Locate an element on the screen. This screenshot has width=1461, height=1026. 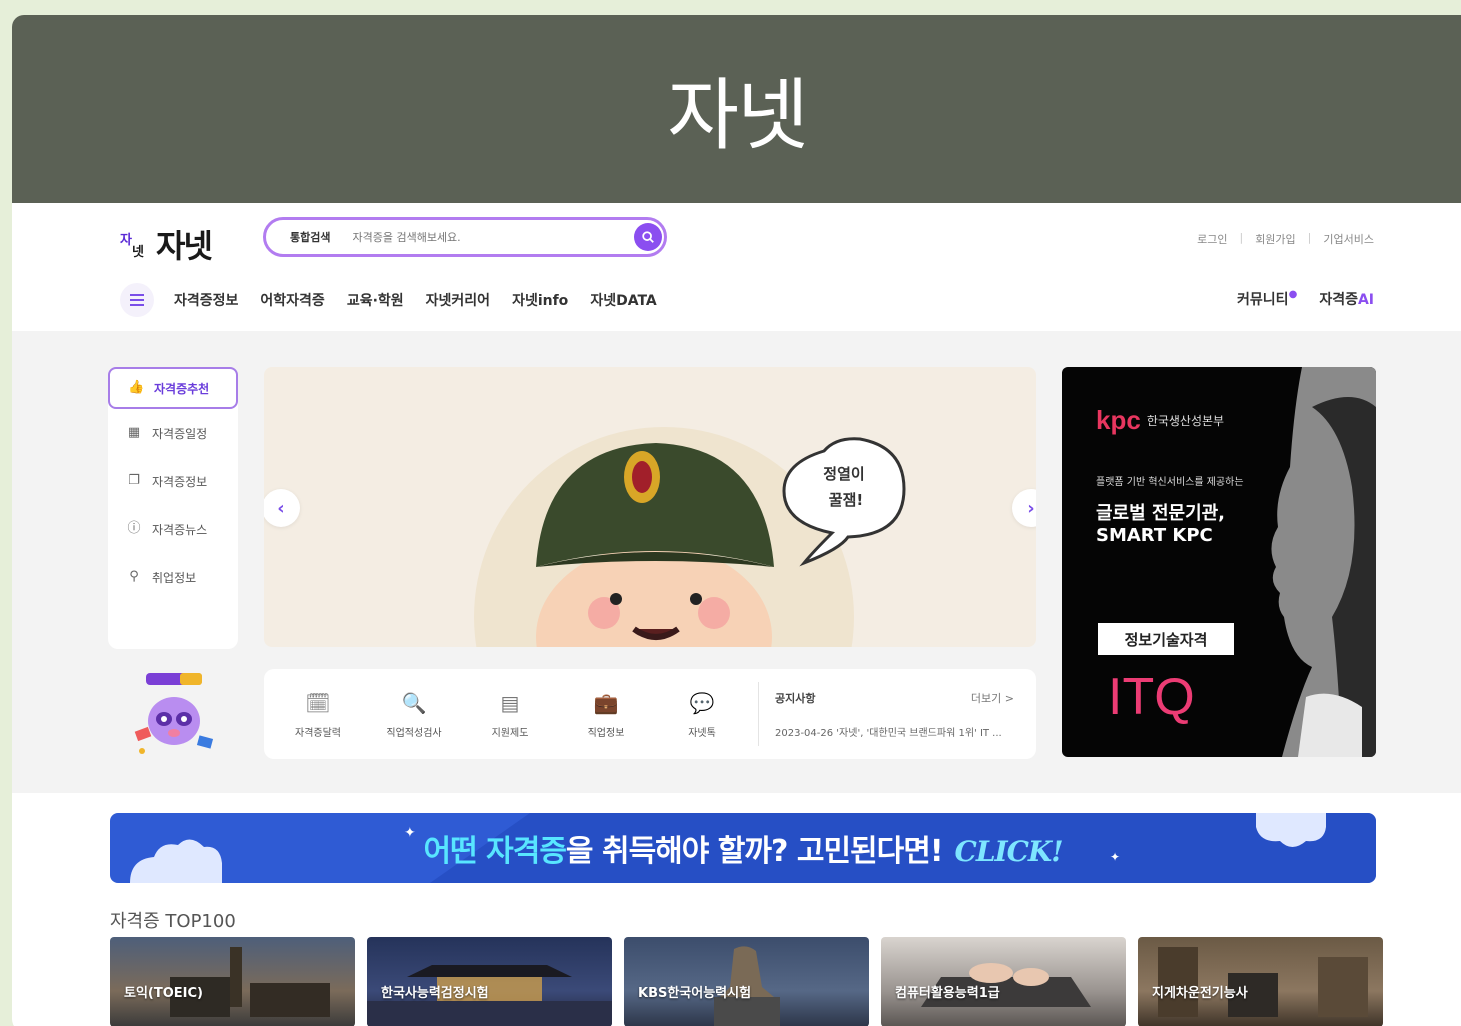
soldier-character-illustration: 정열이 꿀잼! is located at coordinates (690, 537).